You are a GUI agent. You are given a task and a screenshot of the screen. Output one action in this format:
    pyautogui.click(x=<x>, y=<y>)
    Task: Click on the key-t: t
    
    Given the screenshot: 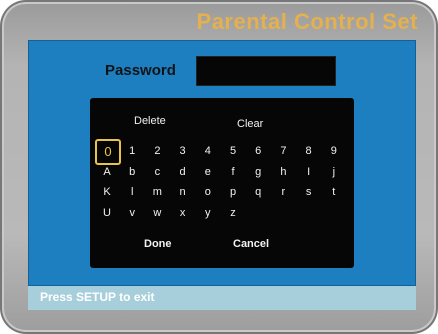 What is the action you would take?
    pyautogui.click(x=334, y=192)
    